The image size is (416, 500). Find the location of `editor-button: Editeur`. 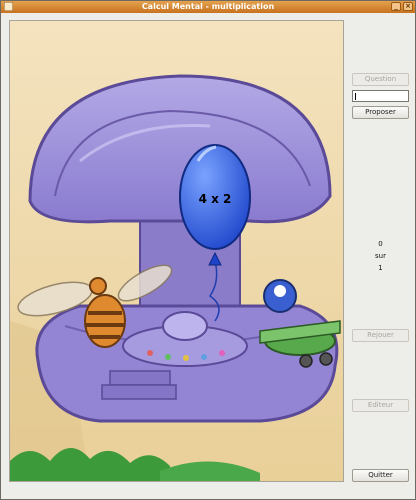

editor-button: Editeur is located at coordinates (380, 405).